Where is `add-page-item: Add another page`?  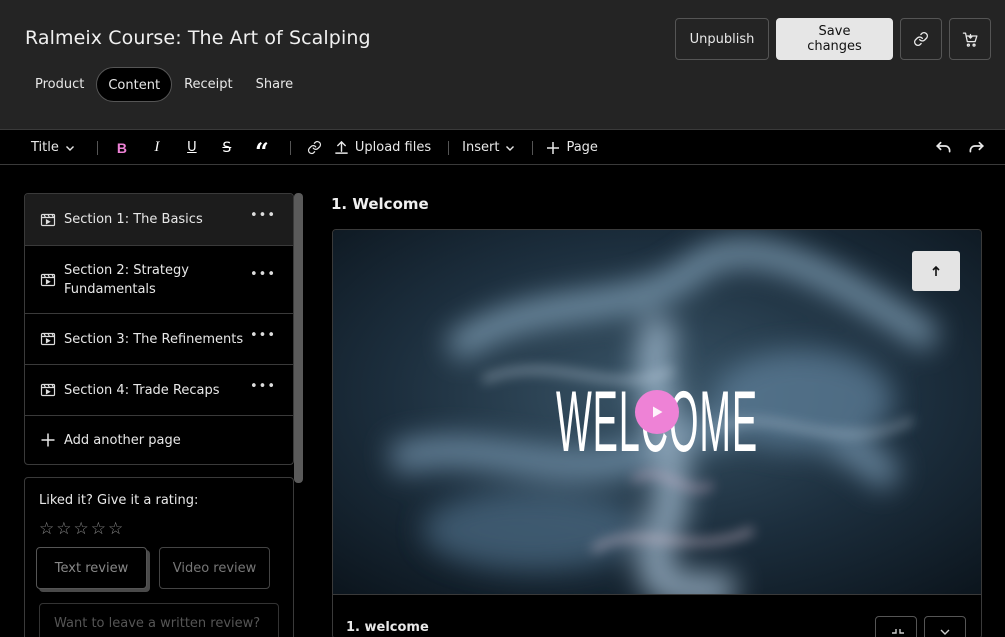
add-page-item: Add another page is located at coordinates (159, 440).